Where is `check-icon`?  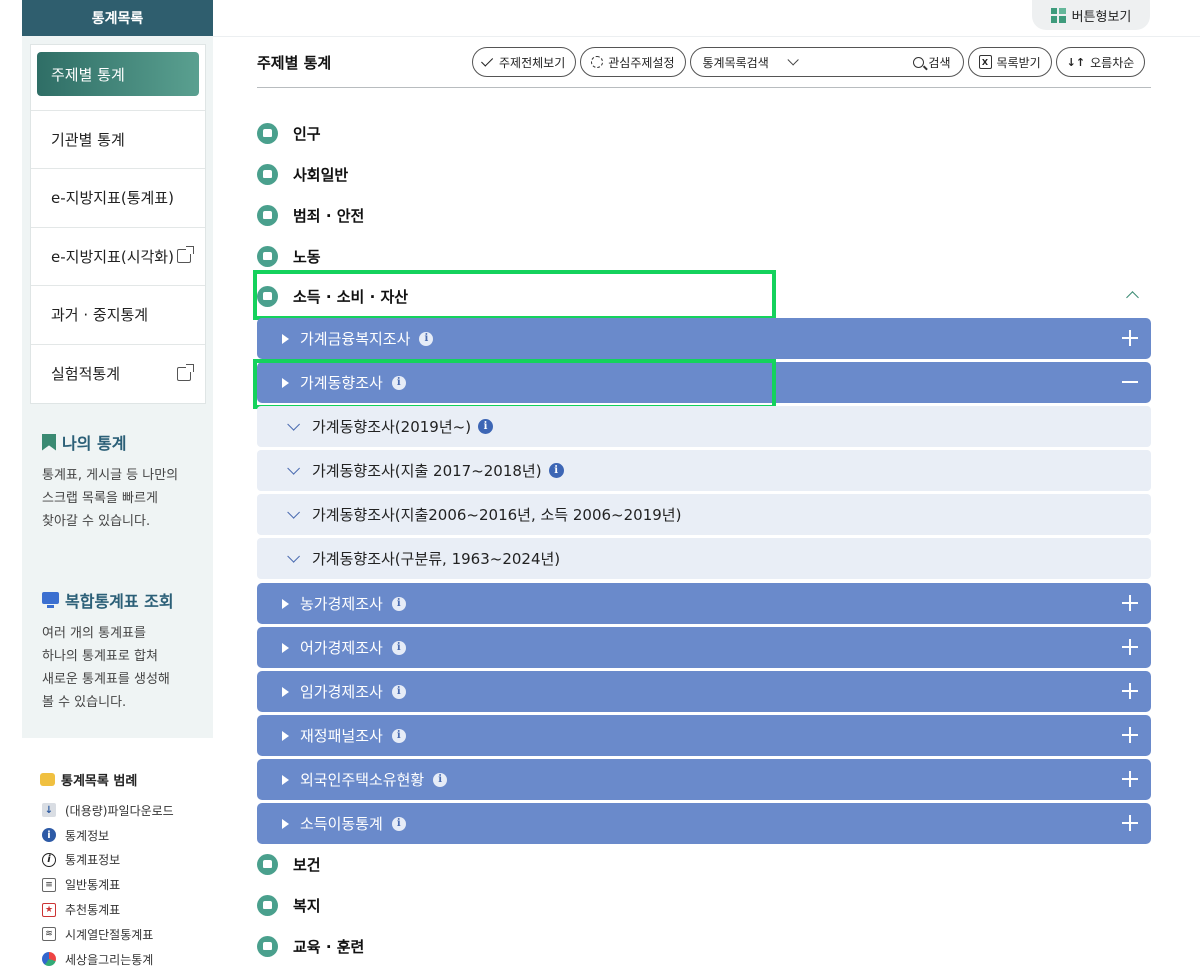
check-icon is located at coordinates (487, 60).